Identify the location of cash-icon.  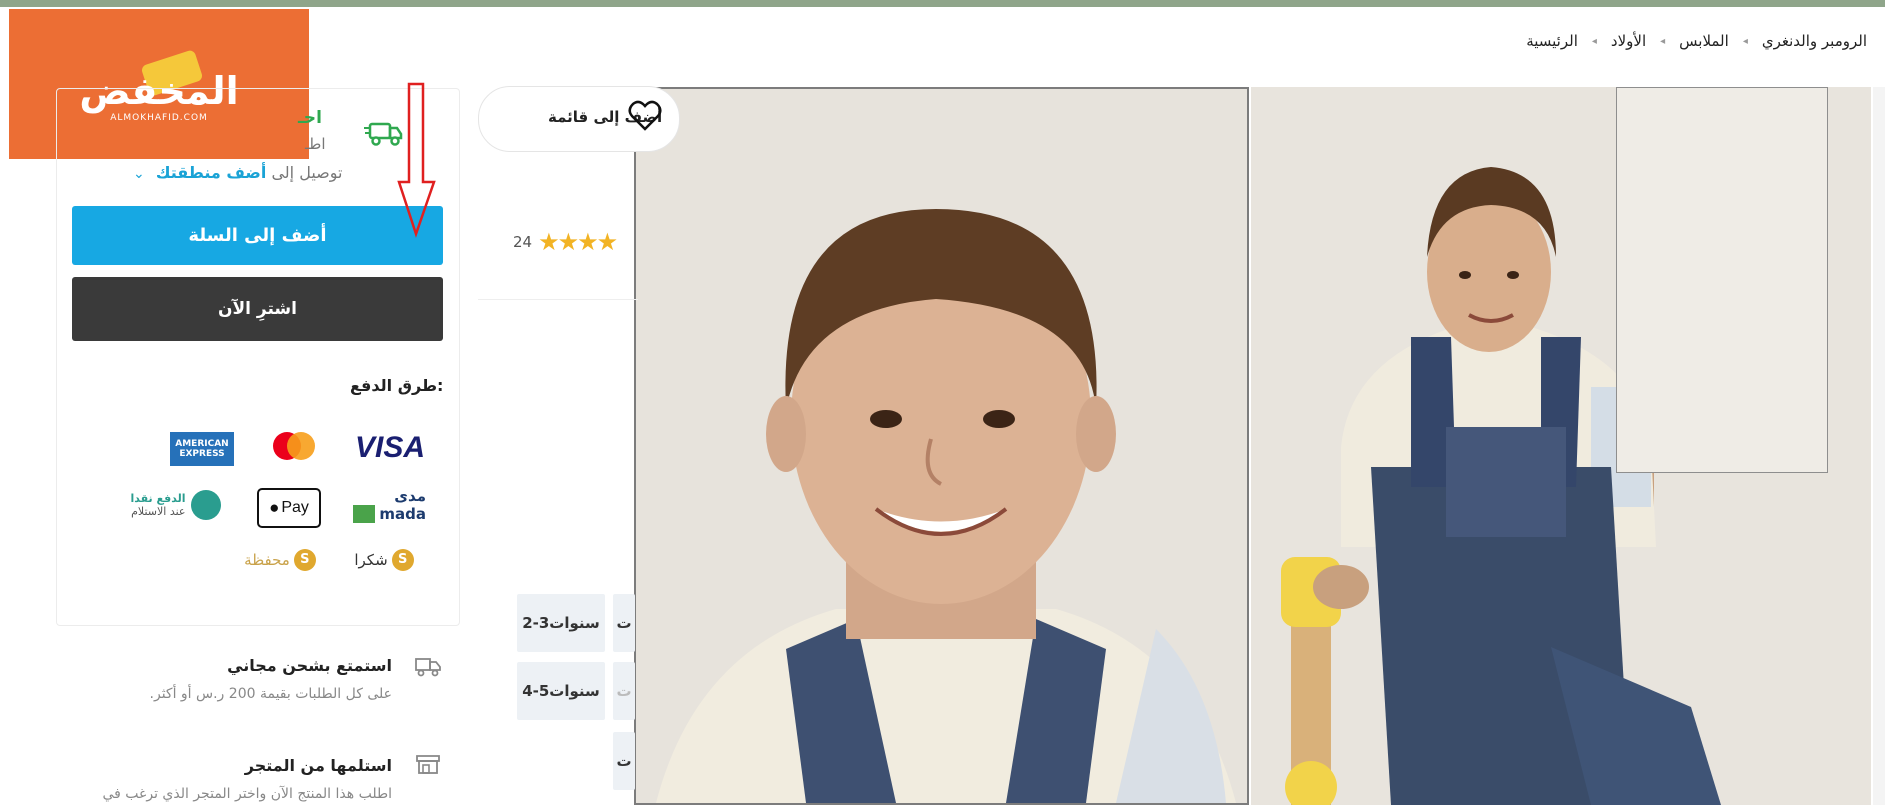
(206, 505).